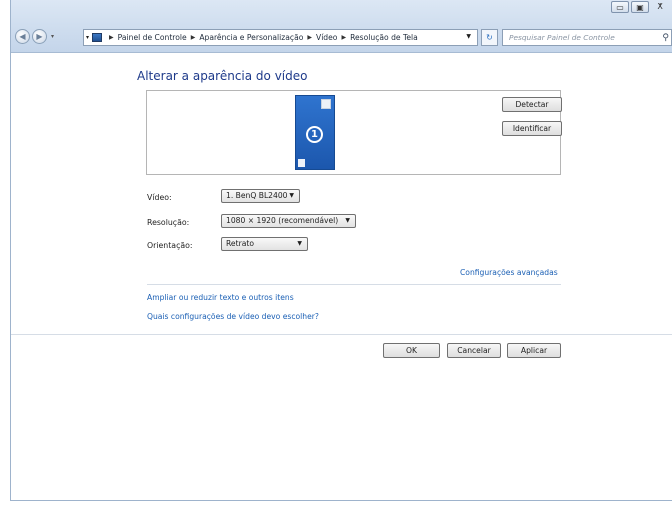 The width and height of the screenshot is (672, 507). What do you see at coordinates (562, 37) in the screenshot?
I see `search-placeholder: Pesquisar Painel de Controle` at bounding box center [562, 37].